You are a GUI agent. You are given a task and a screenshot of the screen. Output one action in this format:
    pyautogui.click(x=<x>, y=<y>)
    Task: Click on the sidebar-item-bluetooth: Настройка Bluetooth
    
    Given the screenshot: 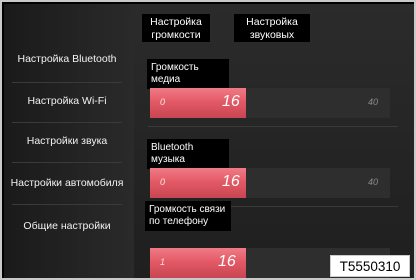 What is the action you would take?
    pyautogui.click(x=67, y=59)
    